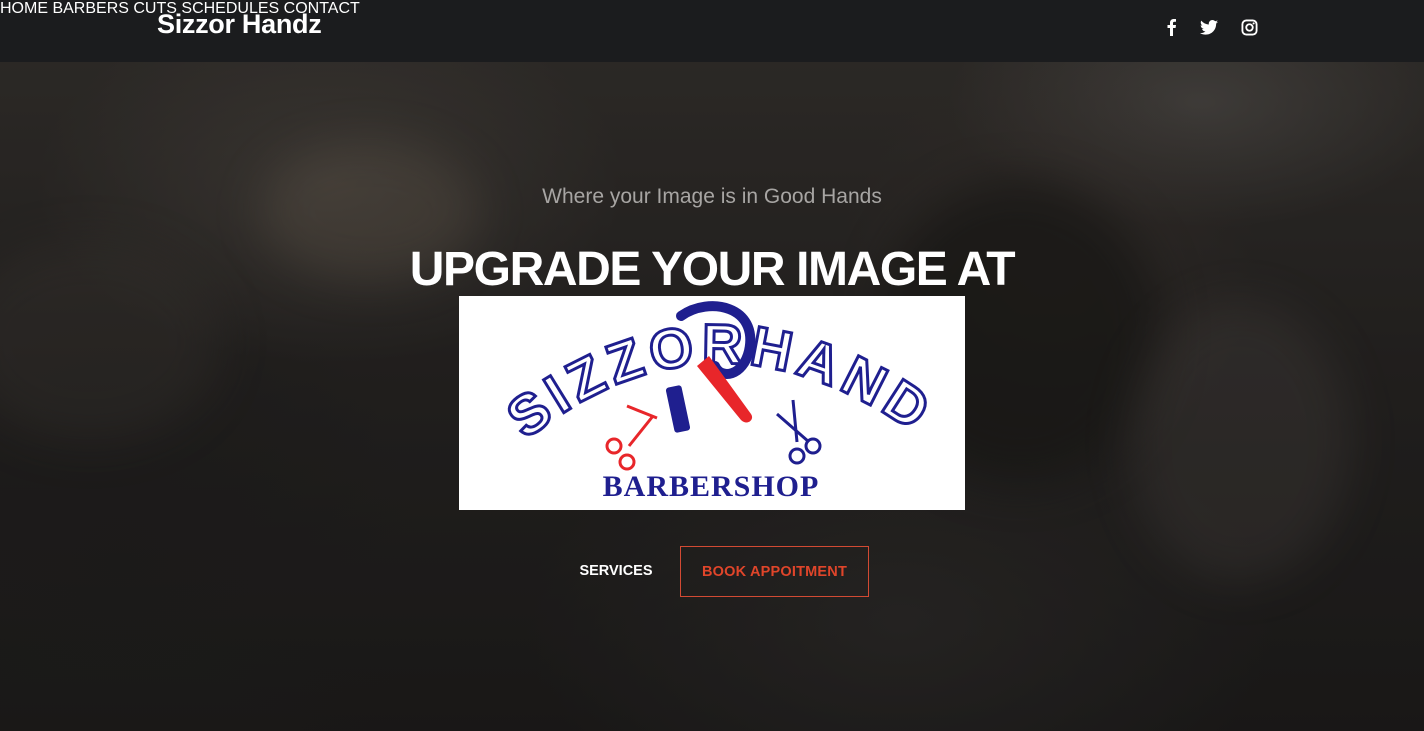  What do you see at coordinates (24, 8) in the screenshot?
I see `nav-home: HOME` at bounding box center [24, 8].